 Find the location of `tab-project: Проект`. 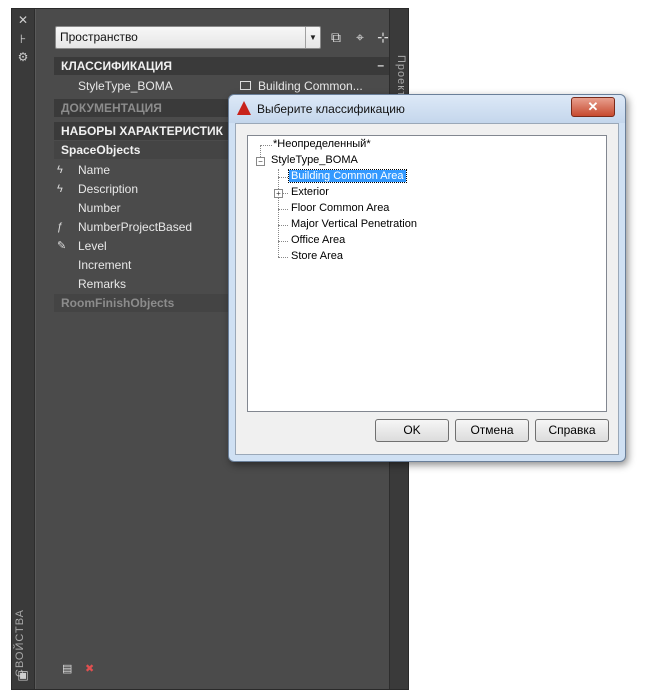

tab-project: Проект is located at coordinates (401, 76).